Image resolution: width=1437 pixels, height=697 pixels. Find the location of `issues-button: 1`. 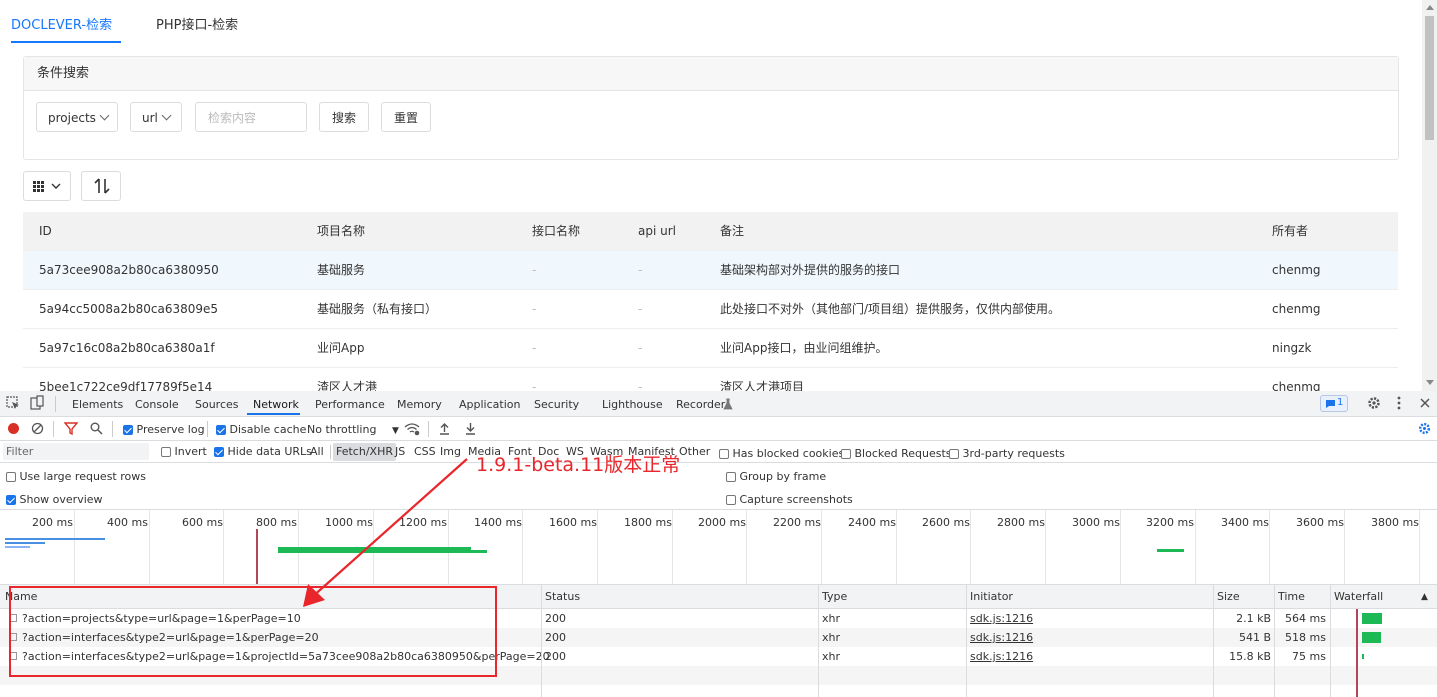

issues-button: 1 is located at coordinates (1334, 403).